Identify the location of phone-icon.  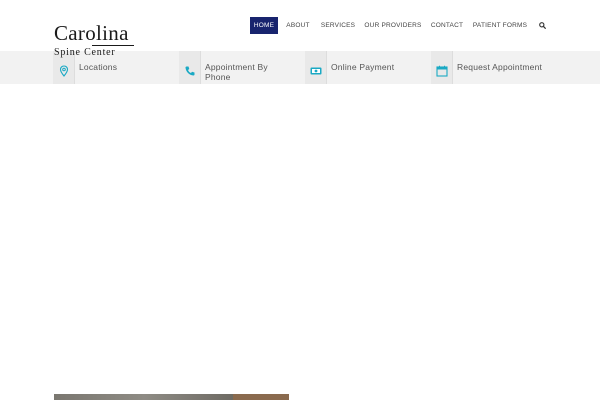
(190, 71).